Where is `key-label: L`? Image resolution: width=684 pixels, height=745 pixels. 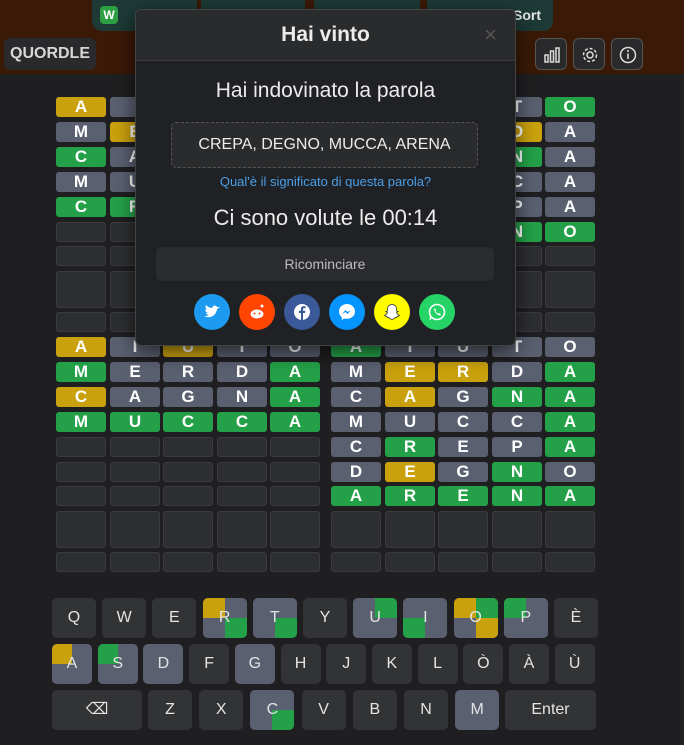
key-label: L is located at coordinates (438, 663).